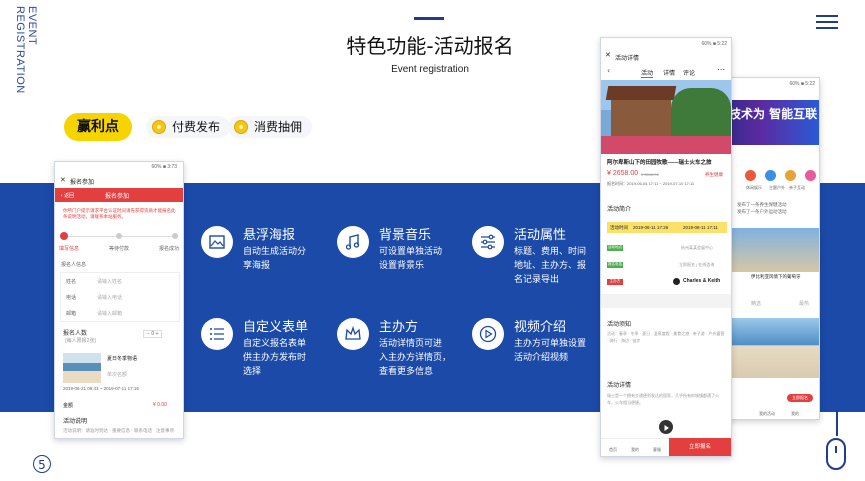  What do you see at coordinates (69, 249) in the screenshot?
I see `step-label: 填写信息` at bounding box center [69, 249].